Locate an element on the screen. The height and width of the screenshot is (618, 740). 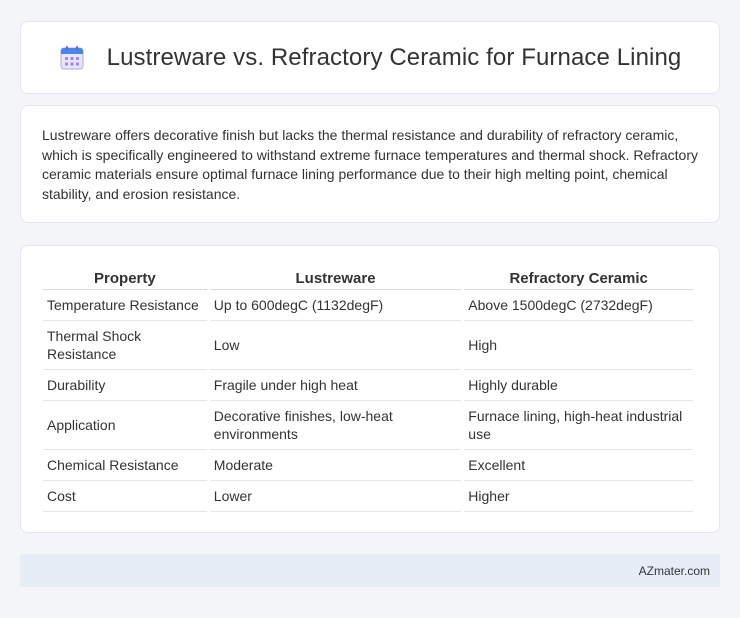
calendar-icon is located at coordinates (72, 58).